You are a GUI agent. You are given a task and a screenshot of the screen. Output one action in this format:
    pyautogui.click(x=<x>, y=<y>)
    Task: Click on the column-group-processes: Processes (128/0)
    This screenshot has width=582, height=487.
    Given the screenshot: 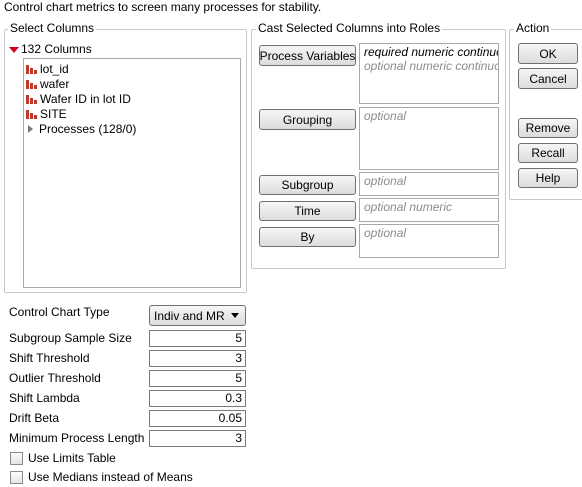 What is the action you would take?
    pyautogui.click(x=81, y=128)
    